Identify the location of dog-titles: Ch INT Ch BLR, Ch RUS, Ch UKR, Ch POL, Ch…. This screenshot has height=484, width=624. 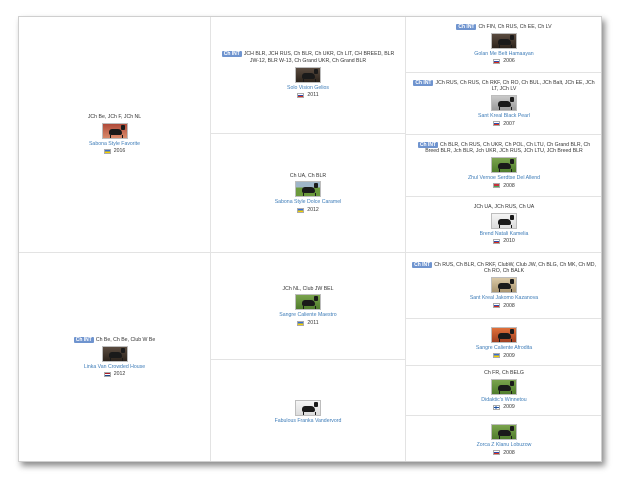
(504, 148).